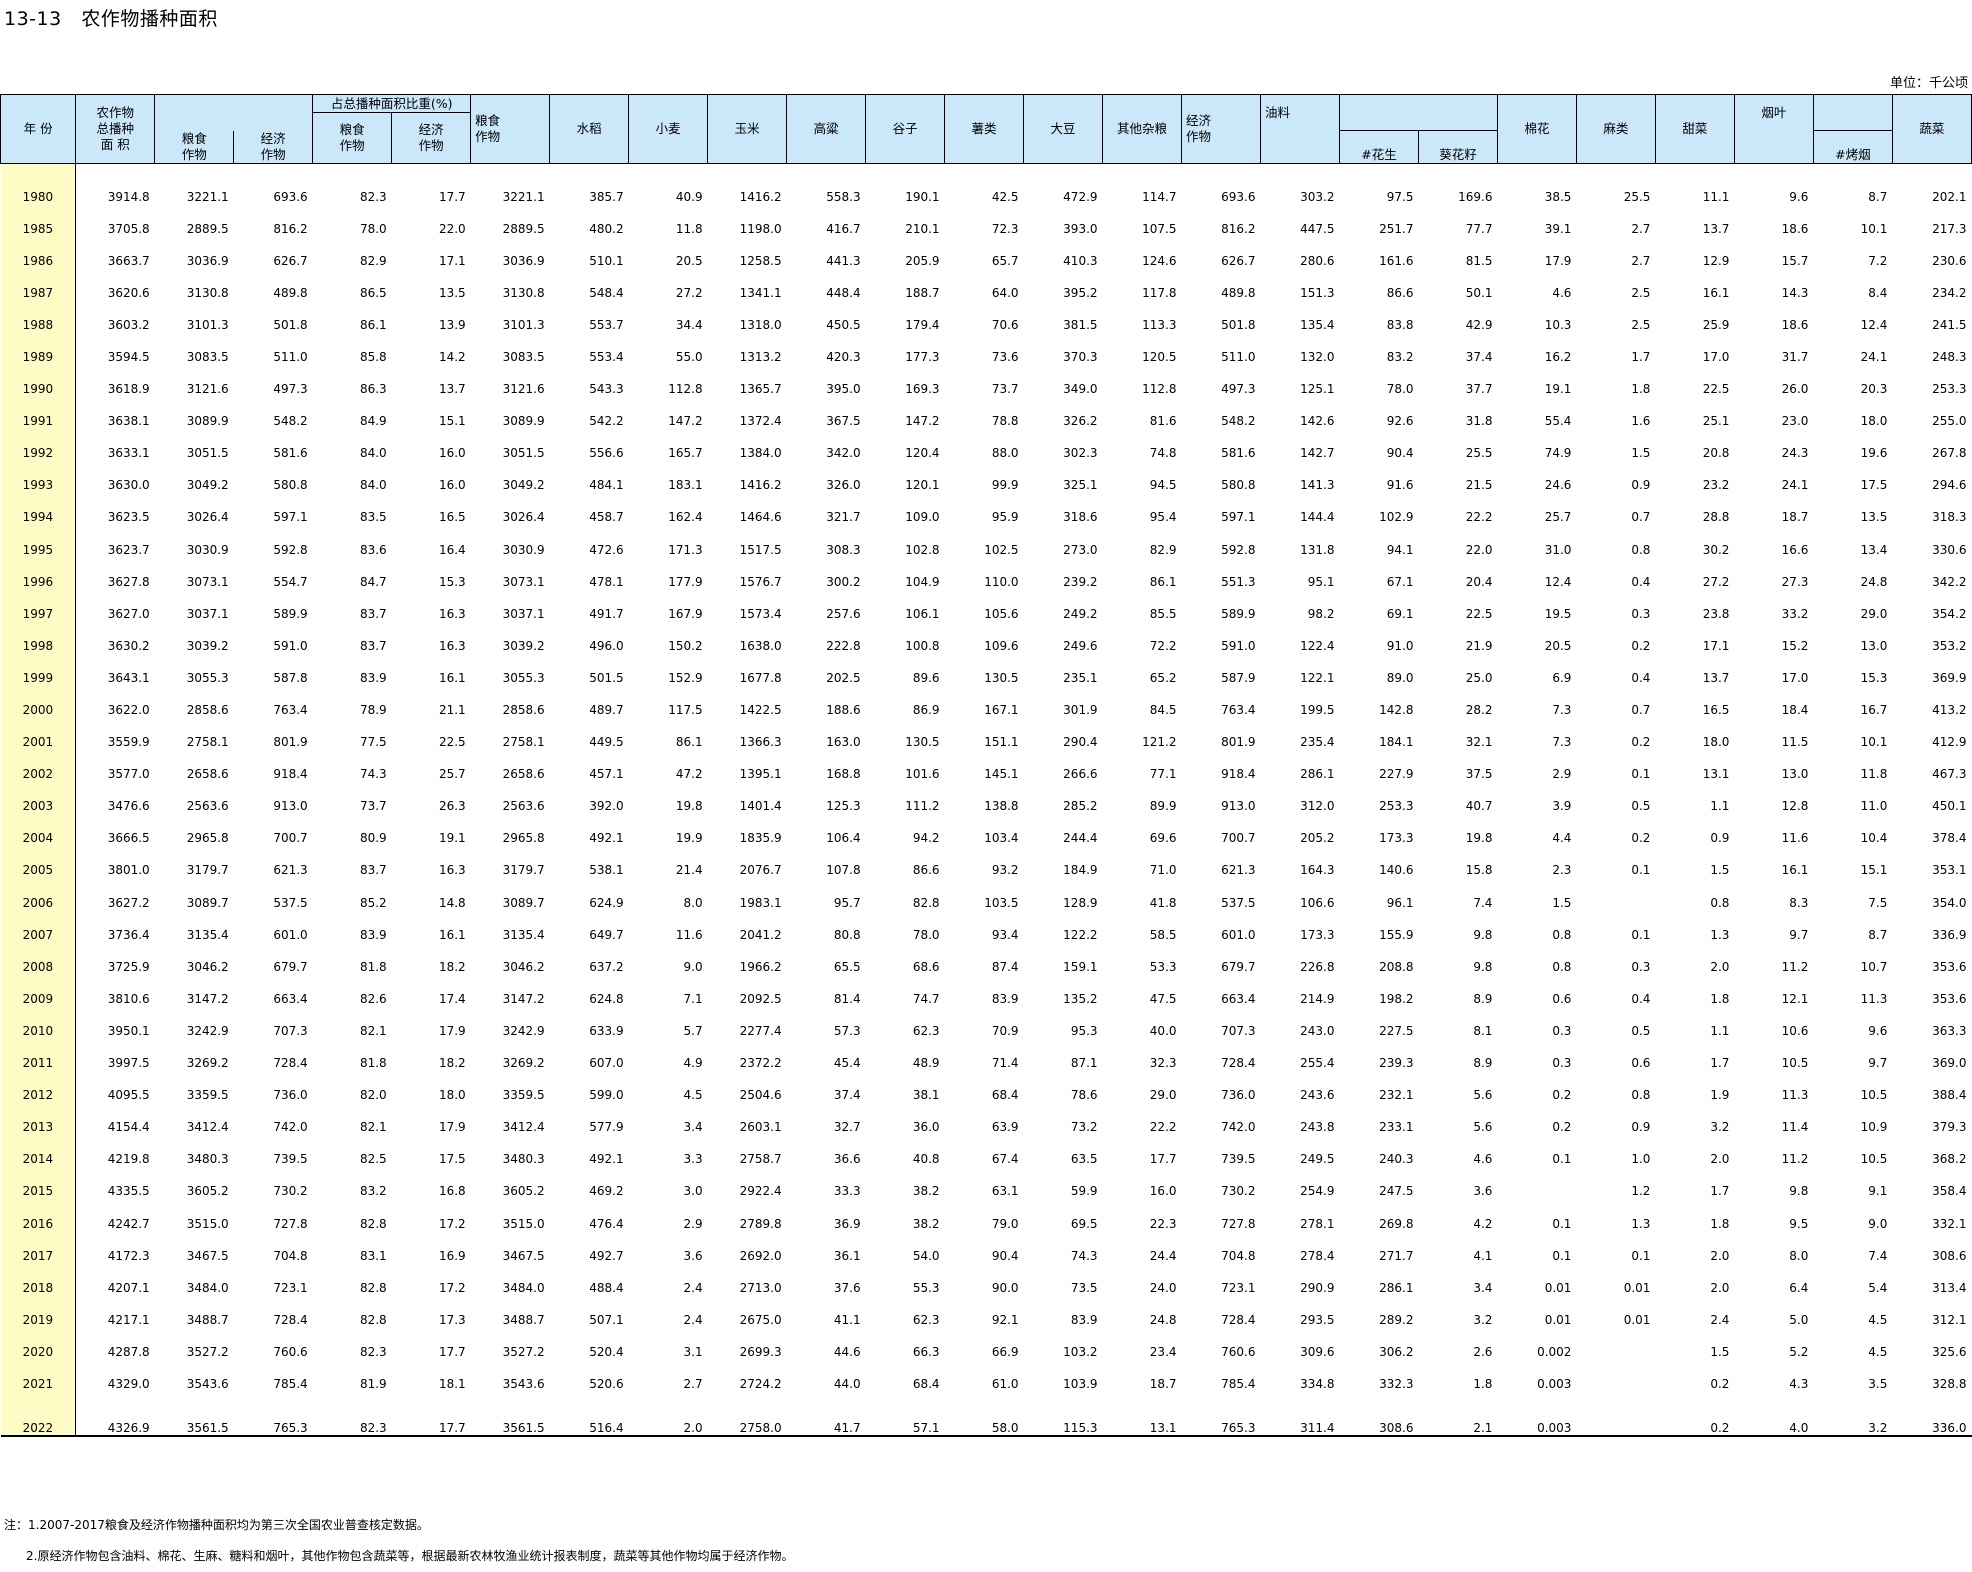 The image size is (1972, 1572). I want to click on value-cell: 24.8, so click(1874, 581).